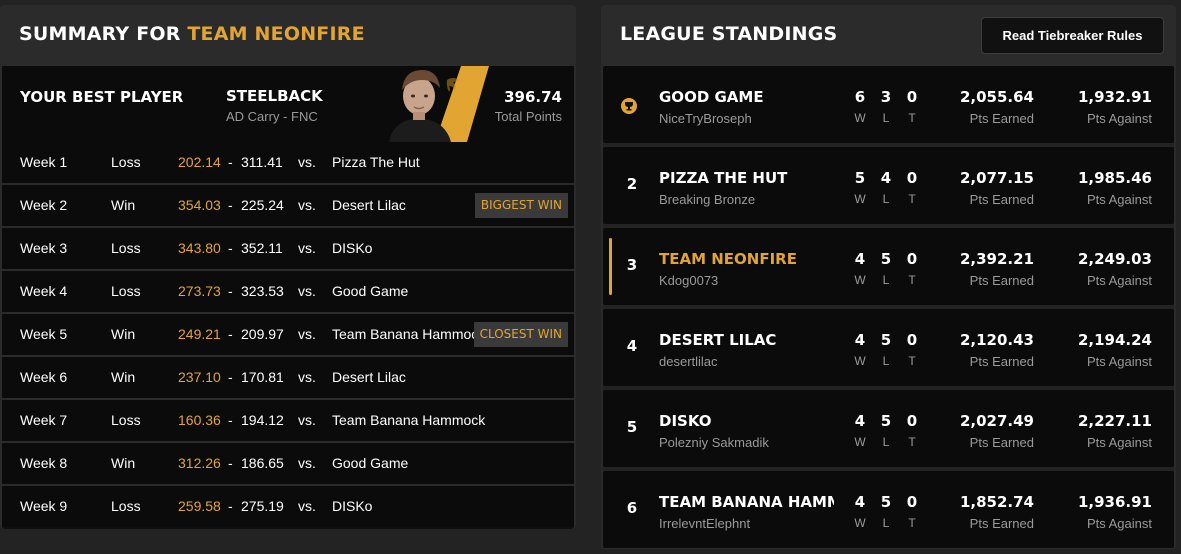  Describe the element at coordinates (1114, 259) in the screenshot. I see `points-against: 2,249.03` at that location.